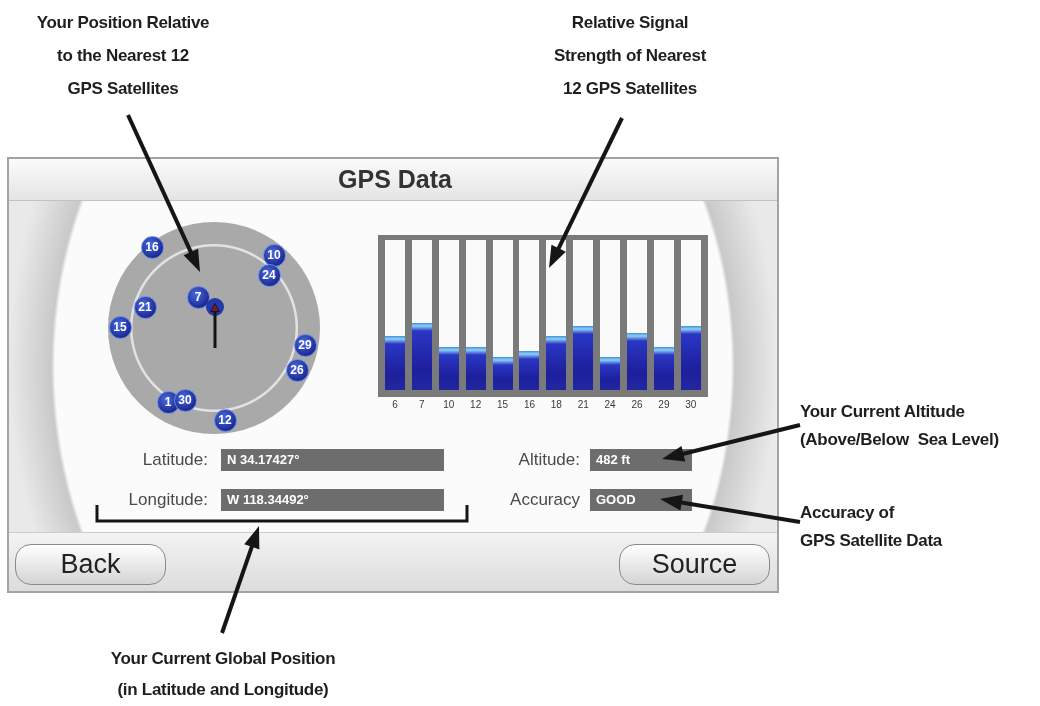  What do you see at coordinates (610, 405) in the screenshot?
I see `satellite-number: 24` at bounding box center [610, 405].